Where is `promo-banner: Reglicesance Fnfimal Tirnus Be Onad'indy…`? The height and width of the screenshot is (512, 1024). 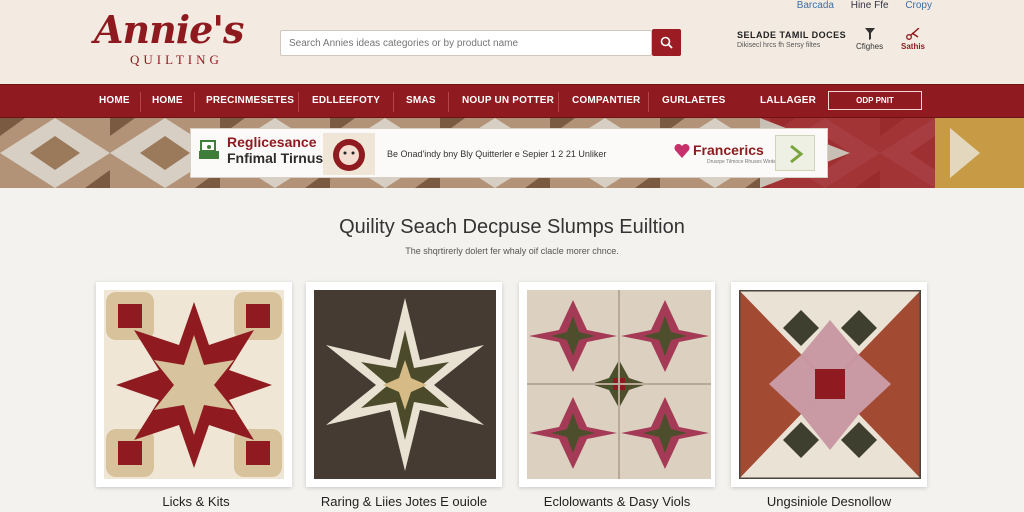
promo-banner: Reglicesance Fnfimal Tirnus Be Onad'indy… is located at coordinates (509, 153).